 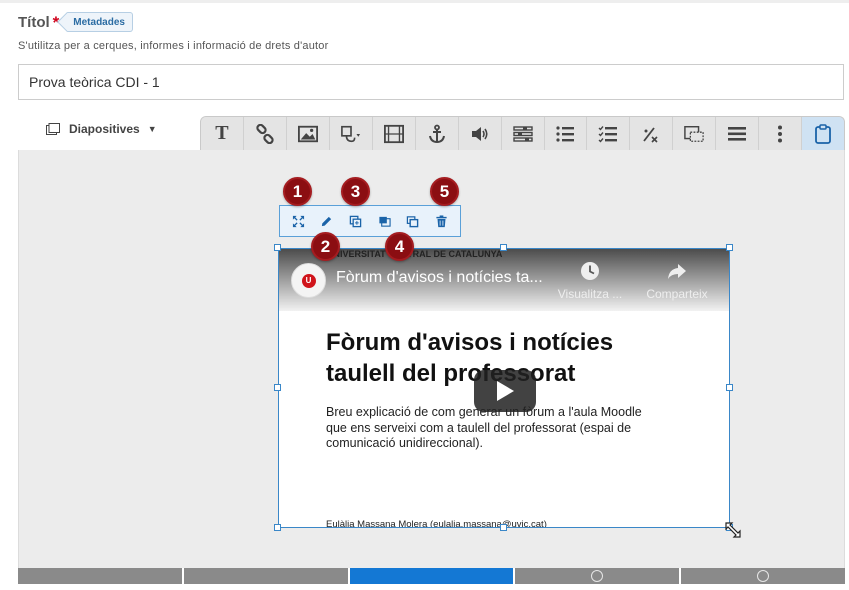 I want to click on send-to-back-button, so click(x=384, y=221).